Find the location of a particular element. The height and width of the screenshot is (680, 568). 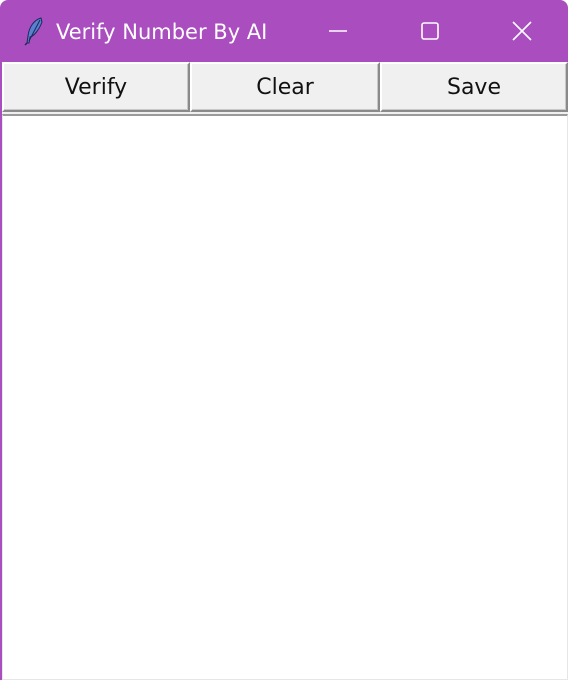

maximize-icon is located at coordinates (430, 31).